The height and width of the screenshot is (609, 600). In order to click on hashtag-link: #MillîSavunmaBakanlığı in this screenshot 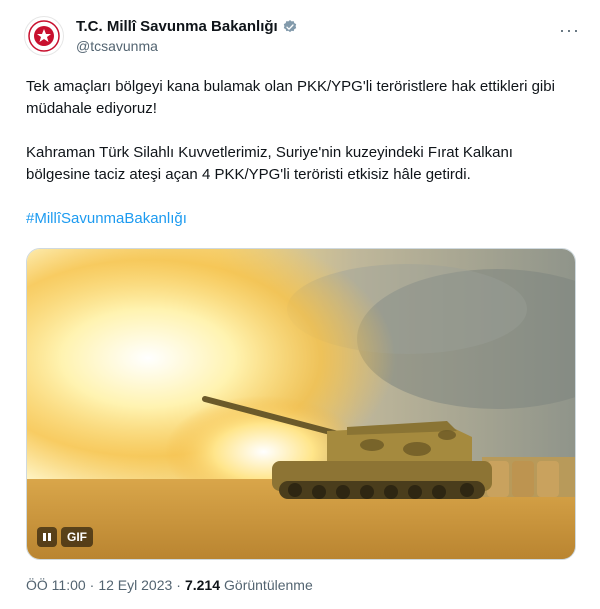, I will do `click(298, 219)`.